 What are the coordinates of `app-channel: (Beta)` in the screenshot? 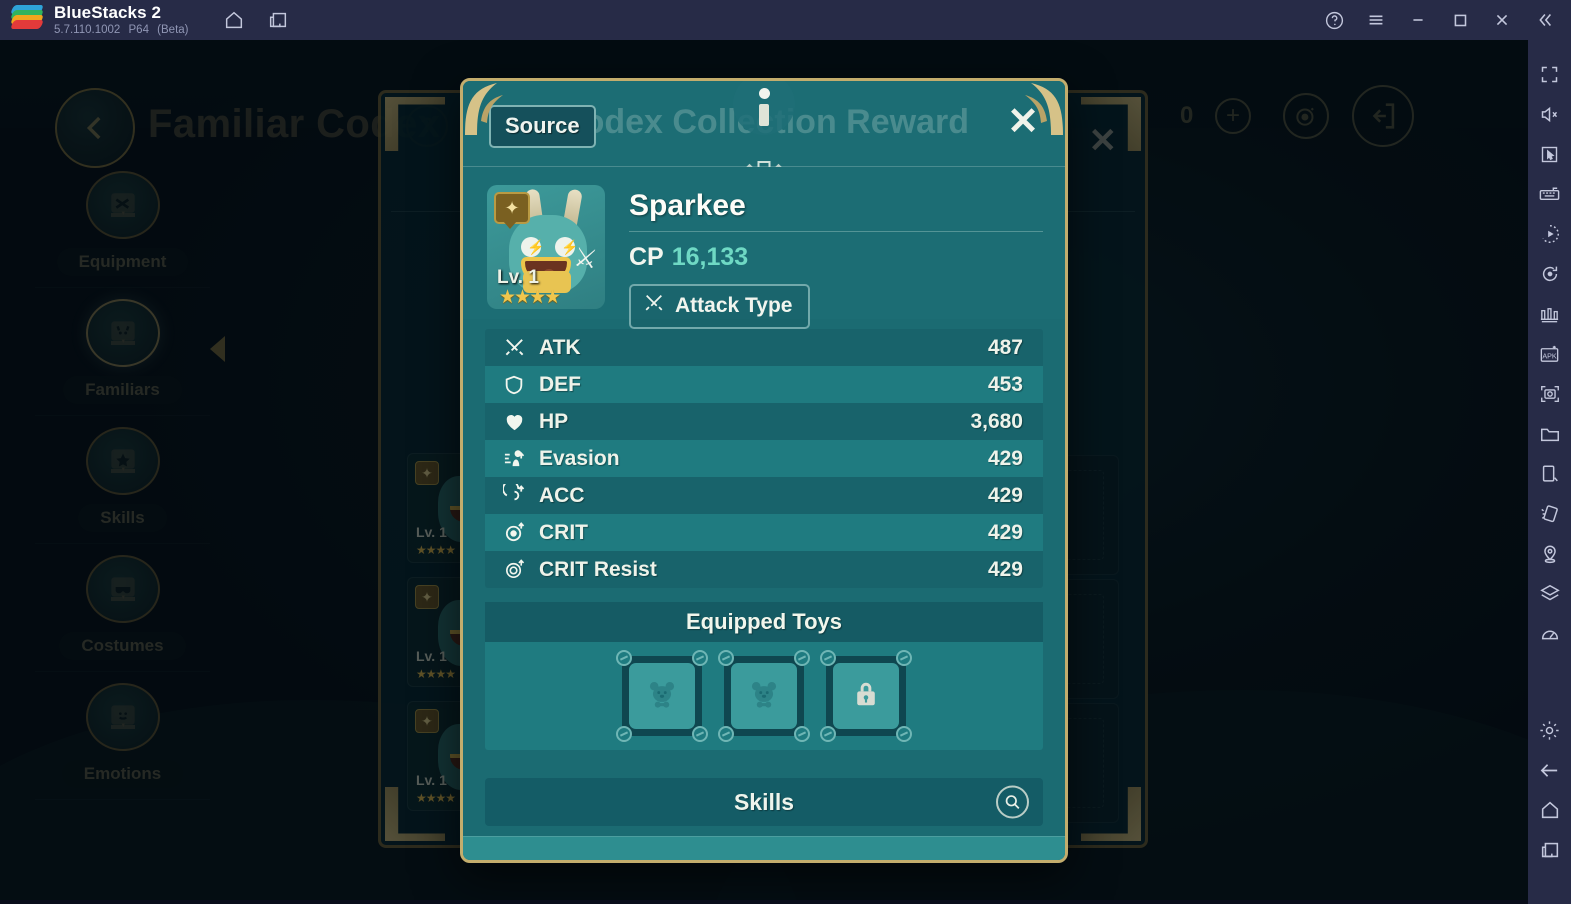 It's located at (173, 29).